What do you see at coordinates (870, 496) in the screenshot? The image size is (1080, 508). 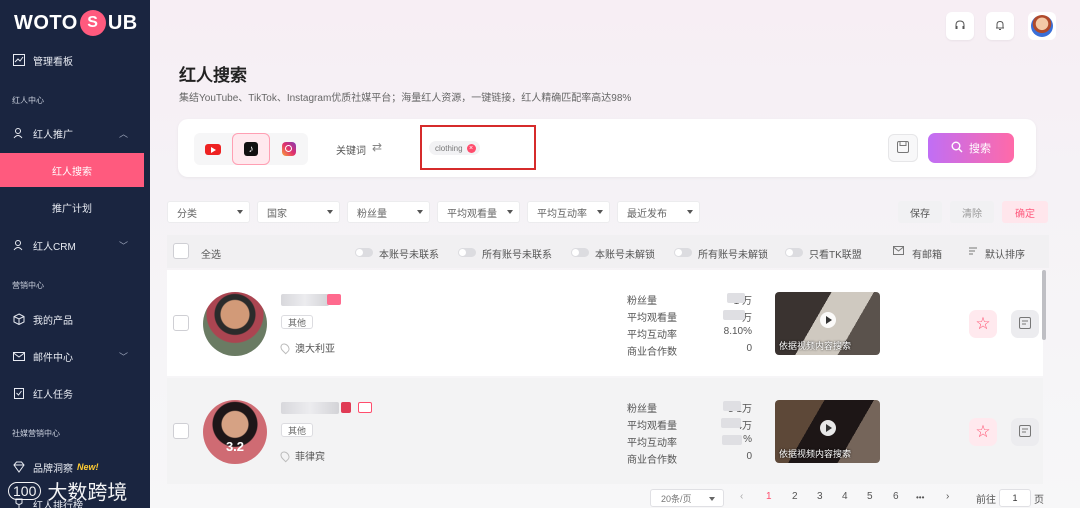 I see `page-5: 5` at bounding box center [870, 496].